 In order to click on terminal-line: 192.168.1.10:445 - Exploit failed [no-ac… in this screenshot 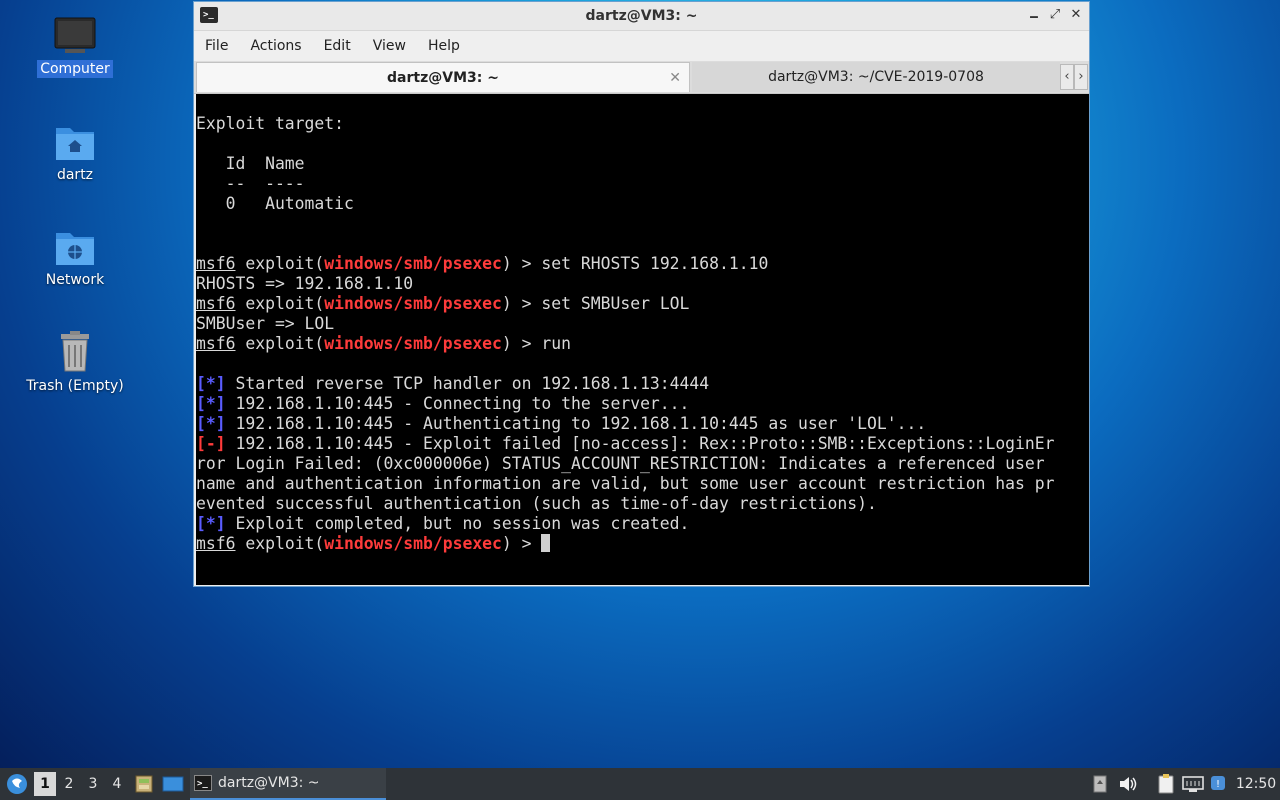, I will do `click(640, 443)`.